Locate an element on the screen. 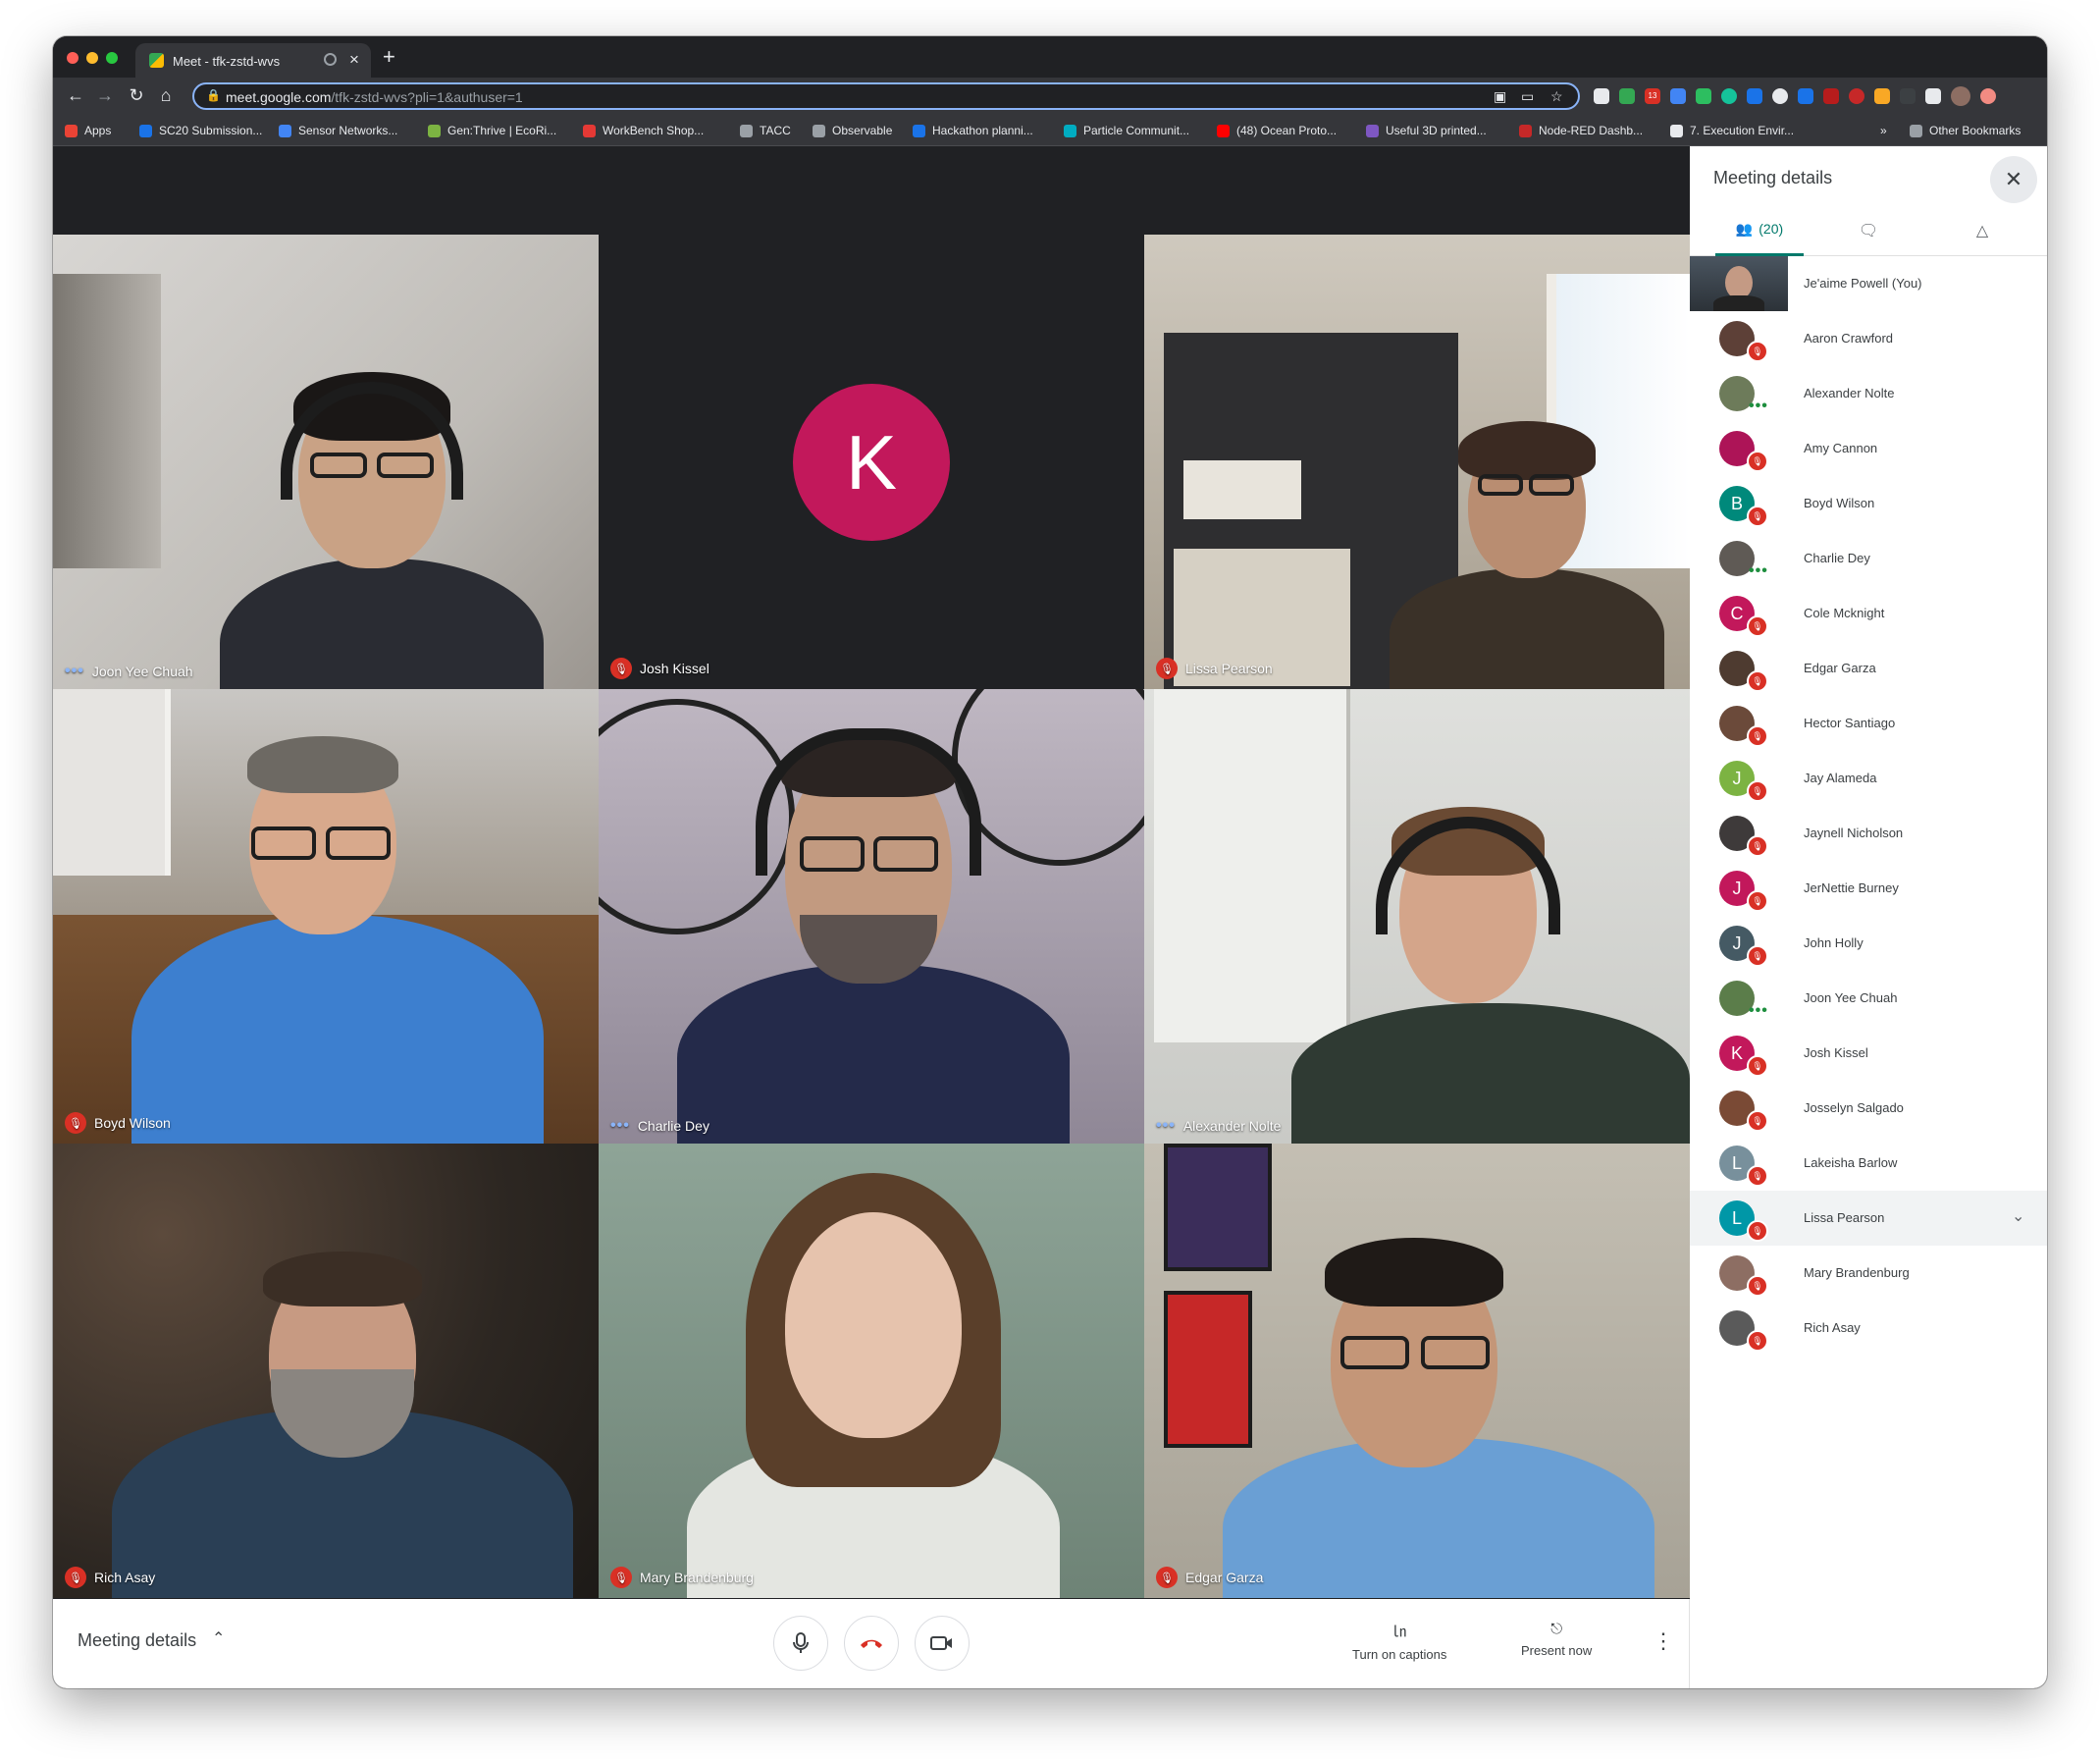 This screenshot has width=2100, height=1759. bookmark-star-icon: ☆ is located at coordinates (1556, 97).